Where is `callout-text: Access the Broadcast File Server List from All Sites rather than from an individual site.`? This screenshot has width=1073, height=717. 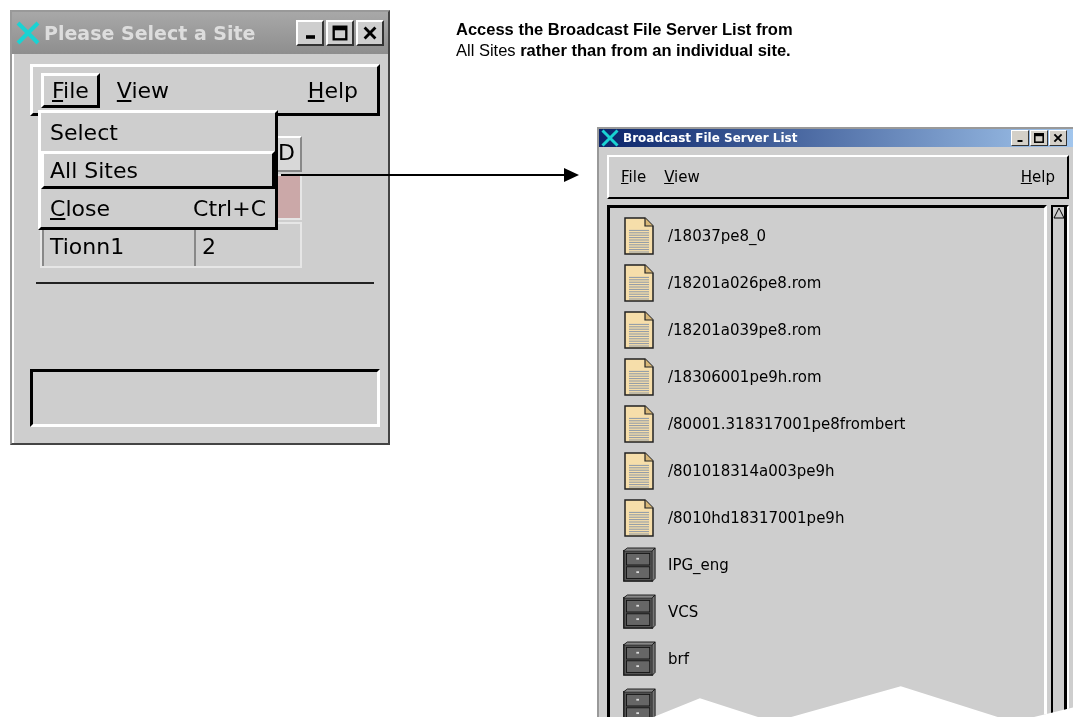
callout-text: Access the Broadcast File Server List from All Sites rather than from an individual site. is located at coordinates (625, 40).